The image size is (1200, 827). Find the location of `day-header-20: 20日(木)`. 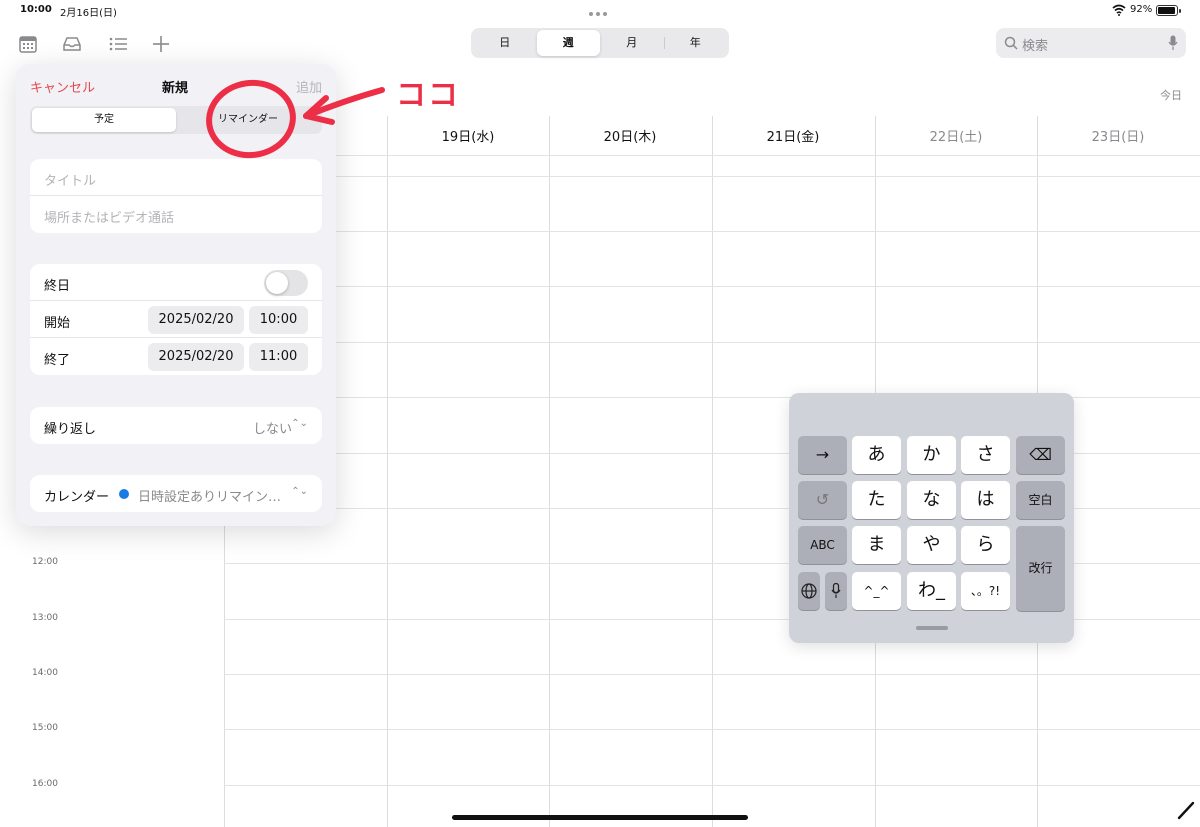

day-header-20: 20日(木) is located at coordinates (630, 135).